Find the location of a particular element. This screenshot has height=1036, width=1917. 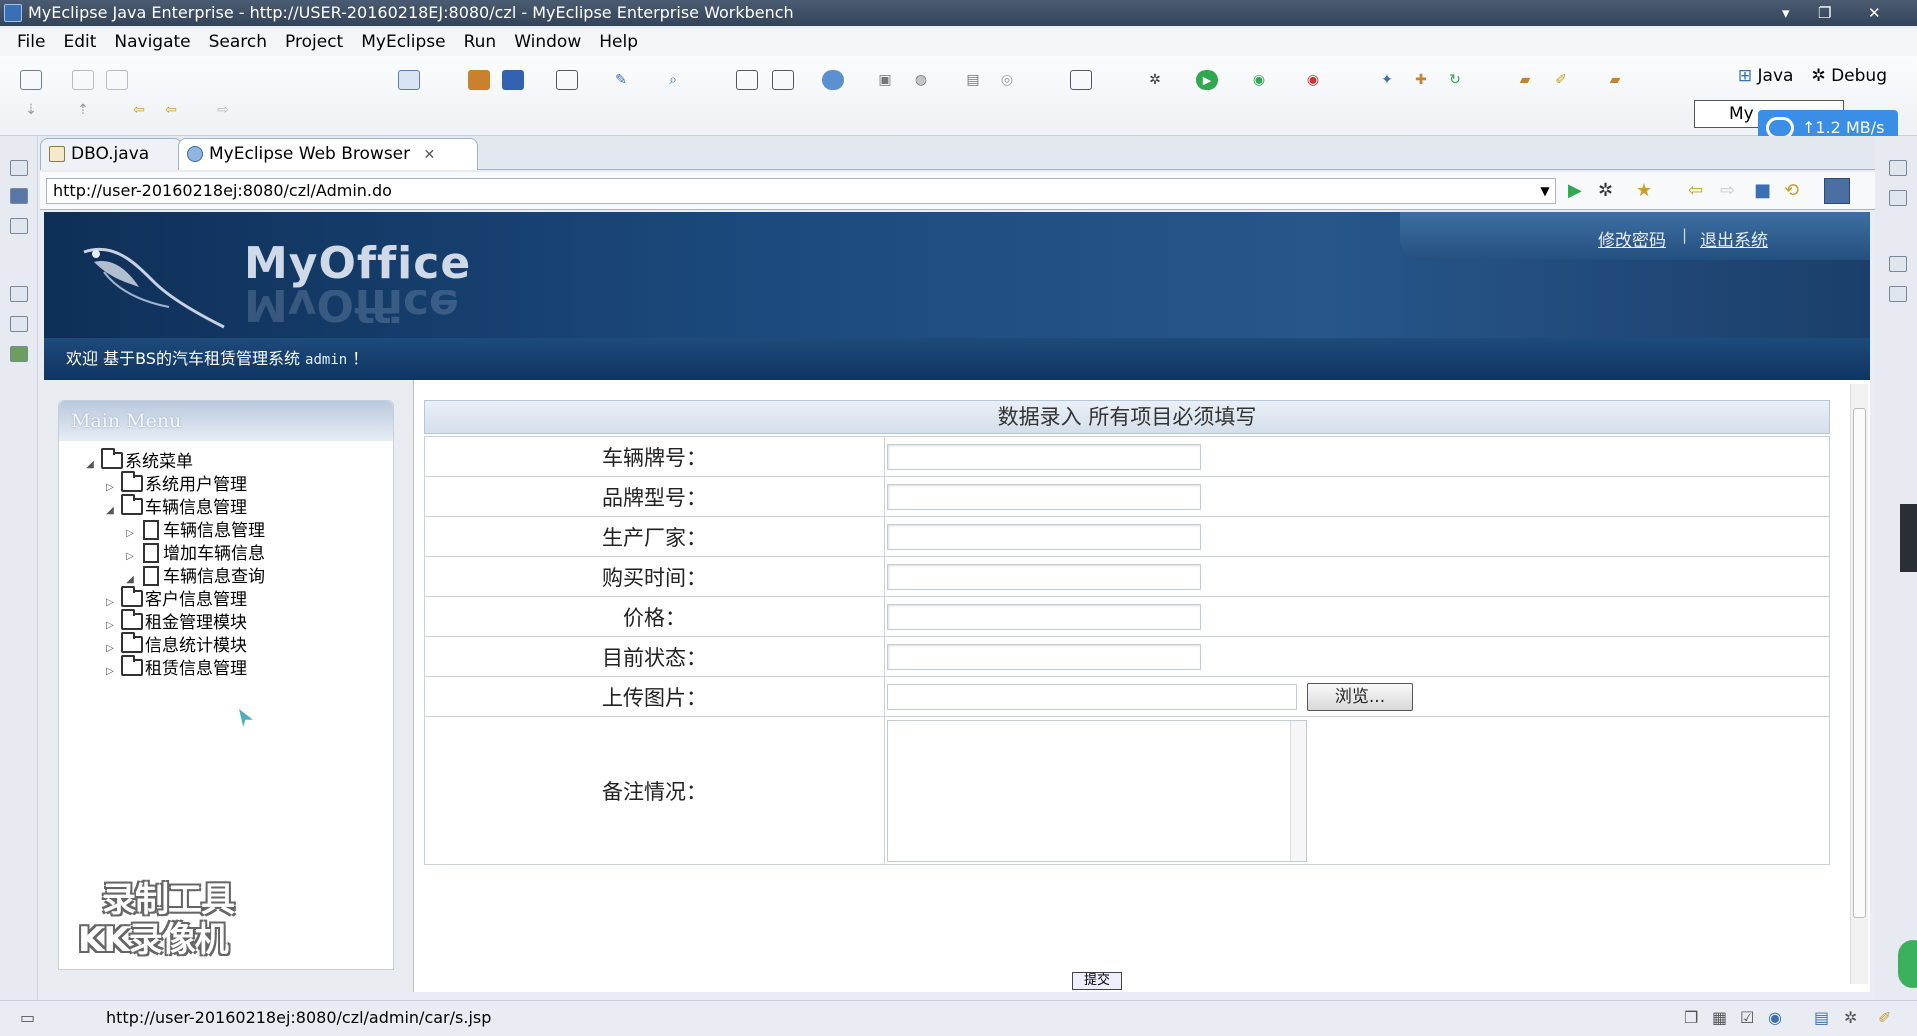

tree-node-statistics: ▷ 信息统计模块 is located at coordinates (175, 646).